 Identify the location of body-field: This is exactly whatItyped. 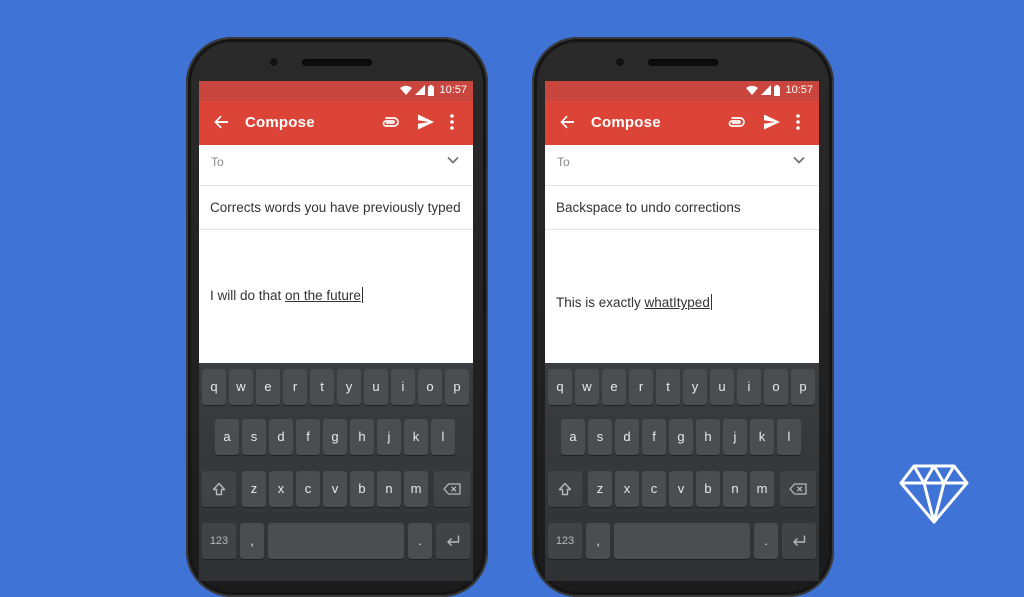
(634, 302).